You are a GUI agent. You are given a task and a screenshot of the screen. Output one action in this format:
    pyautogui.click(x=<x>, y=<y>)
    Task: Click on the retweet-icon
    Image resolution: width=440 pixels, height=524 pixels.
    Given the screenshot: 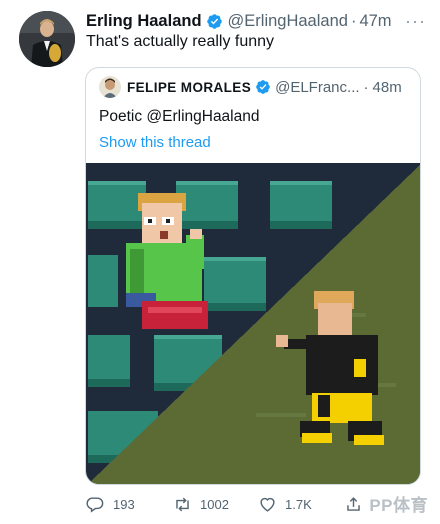 What is the action you would take?
    pyautogui.click(x=182, y=504)
    